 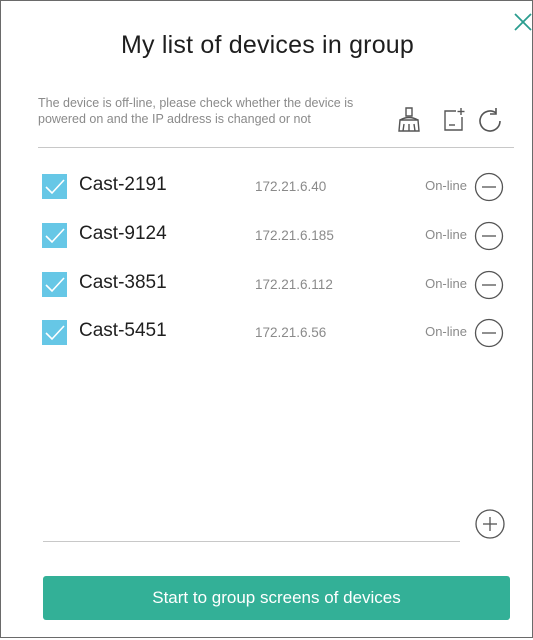 I want to click on device-name: Cast-3851, so click(x=123, y=282).